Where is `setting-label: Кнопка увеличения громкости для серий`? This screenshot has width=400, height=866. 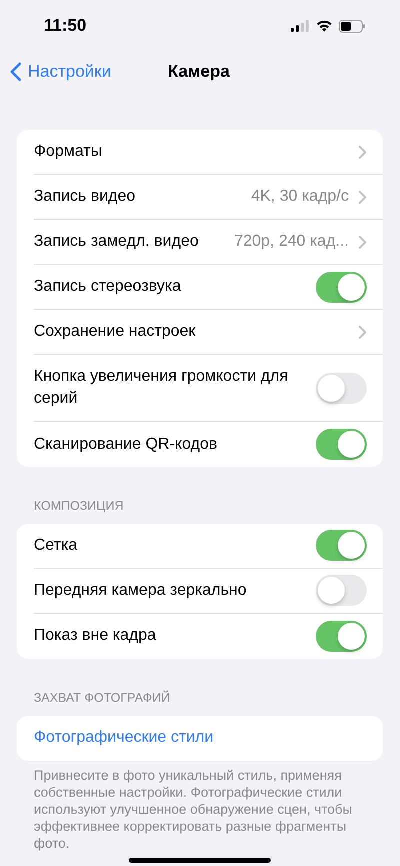
setting-label: Кнопка увеличения громкости для серий is located at coordinates (162, 388).